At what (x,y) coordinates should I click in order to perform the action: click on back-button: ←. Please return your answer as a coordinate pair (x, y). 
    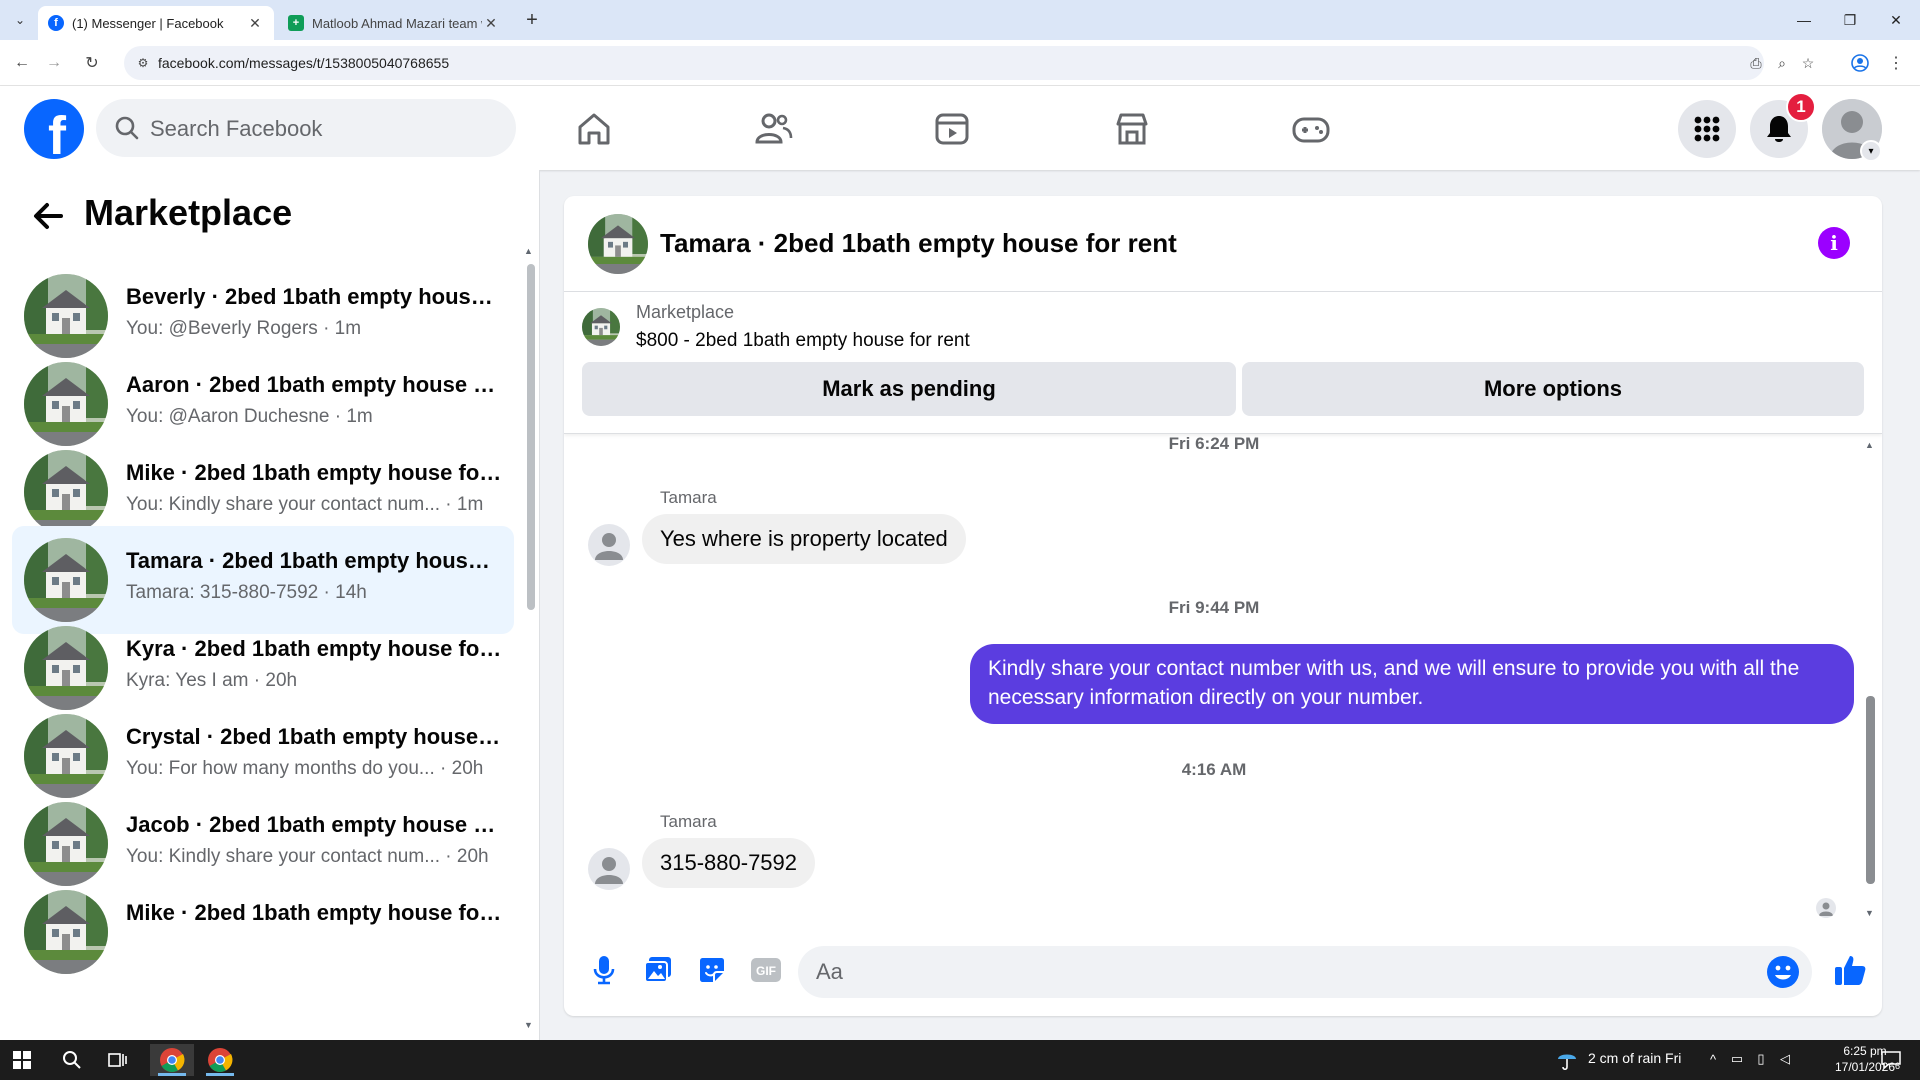
    Looking at the image, I should click on (22, 63).